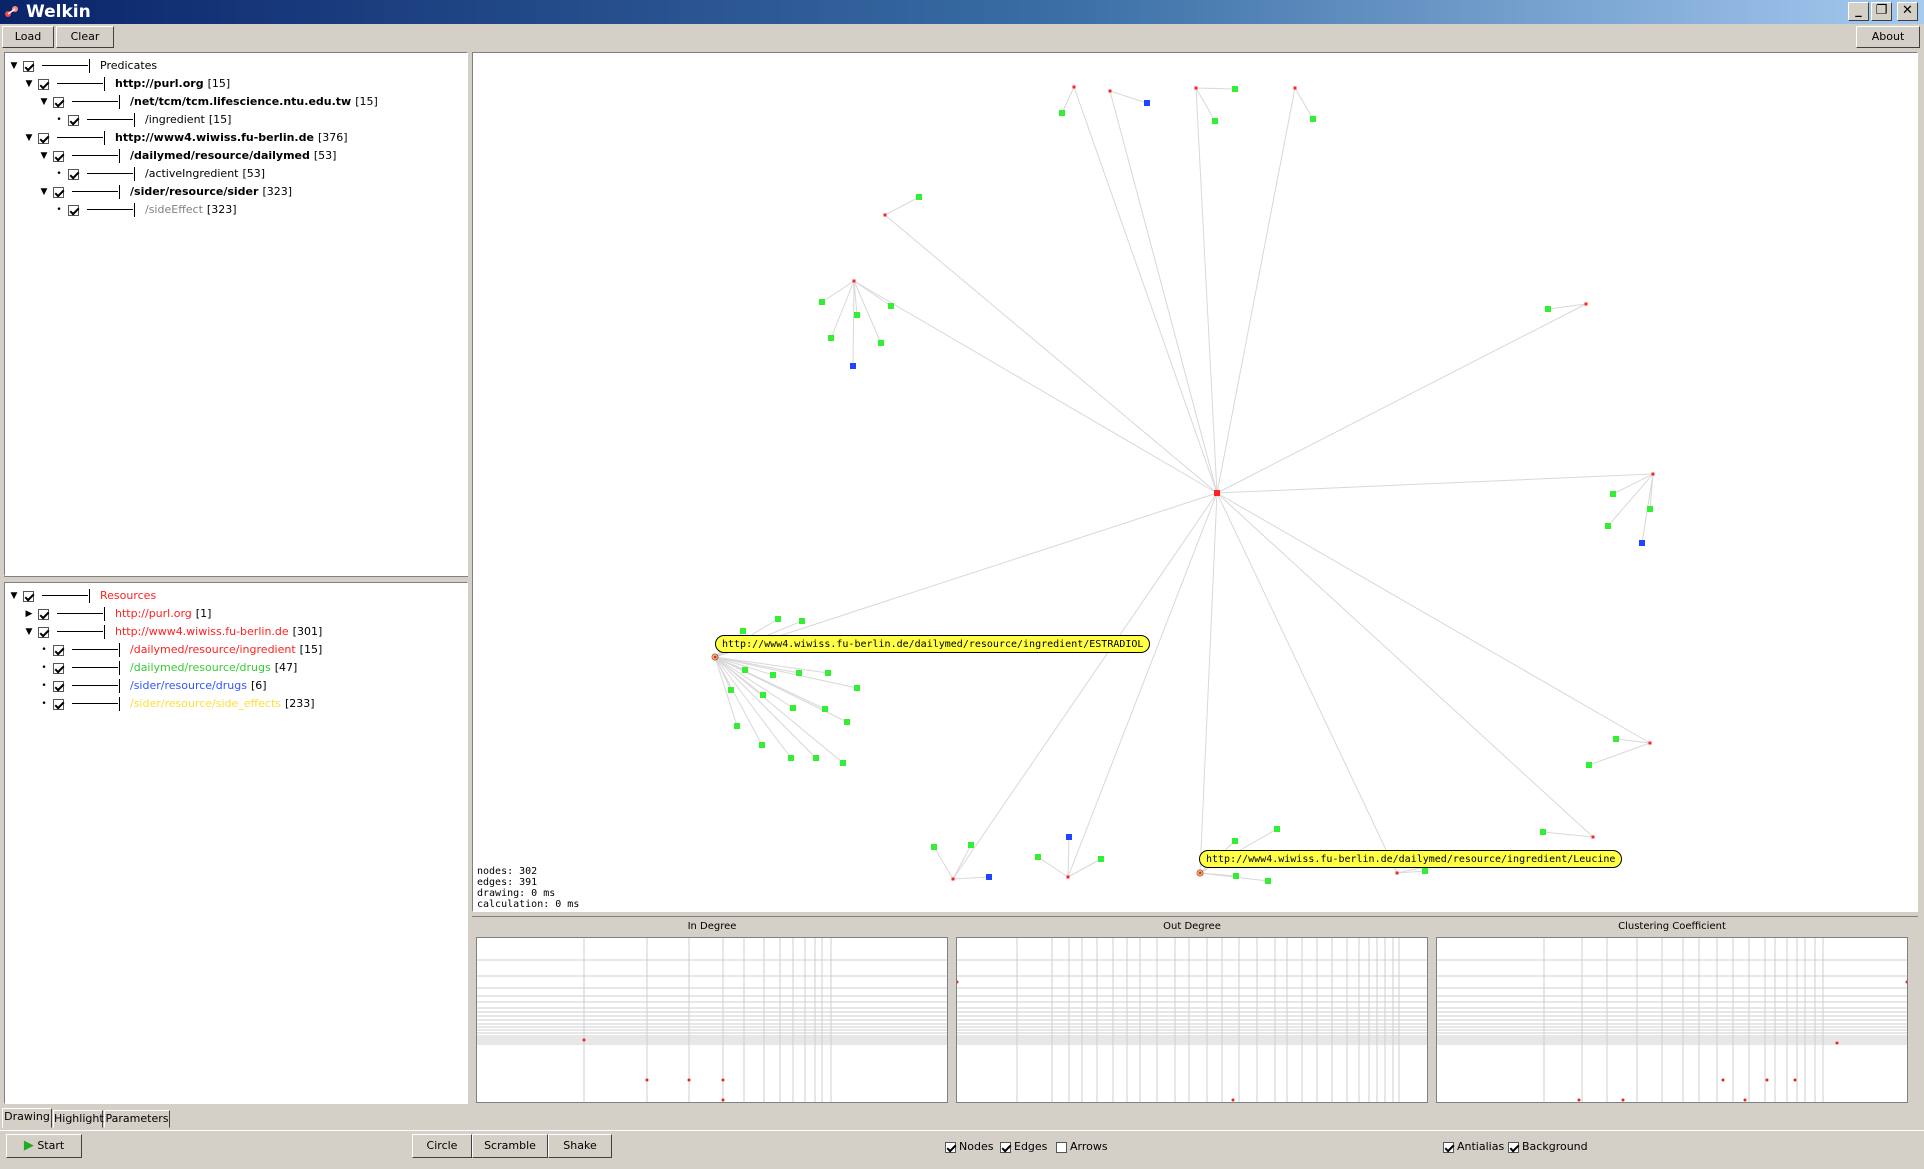  What do you see at coordinates (186, 138) in the screenshot?
I see `predicate-tree-node: ▼ http://www4.wiwiss.fu-berlin.de [376]` at bounding box center [186, 138].